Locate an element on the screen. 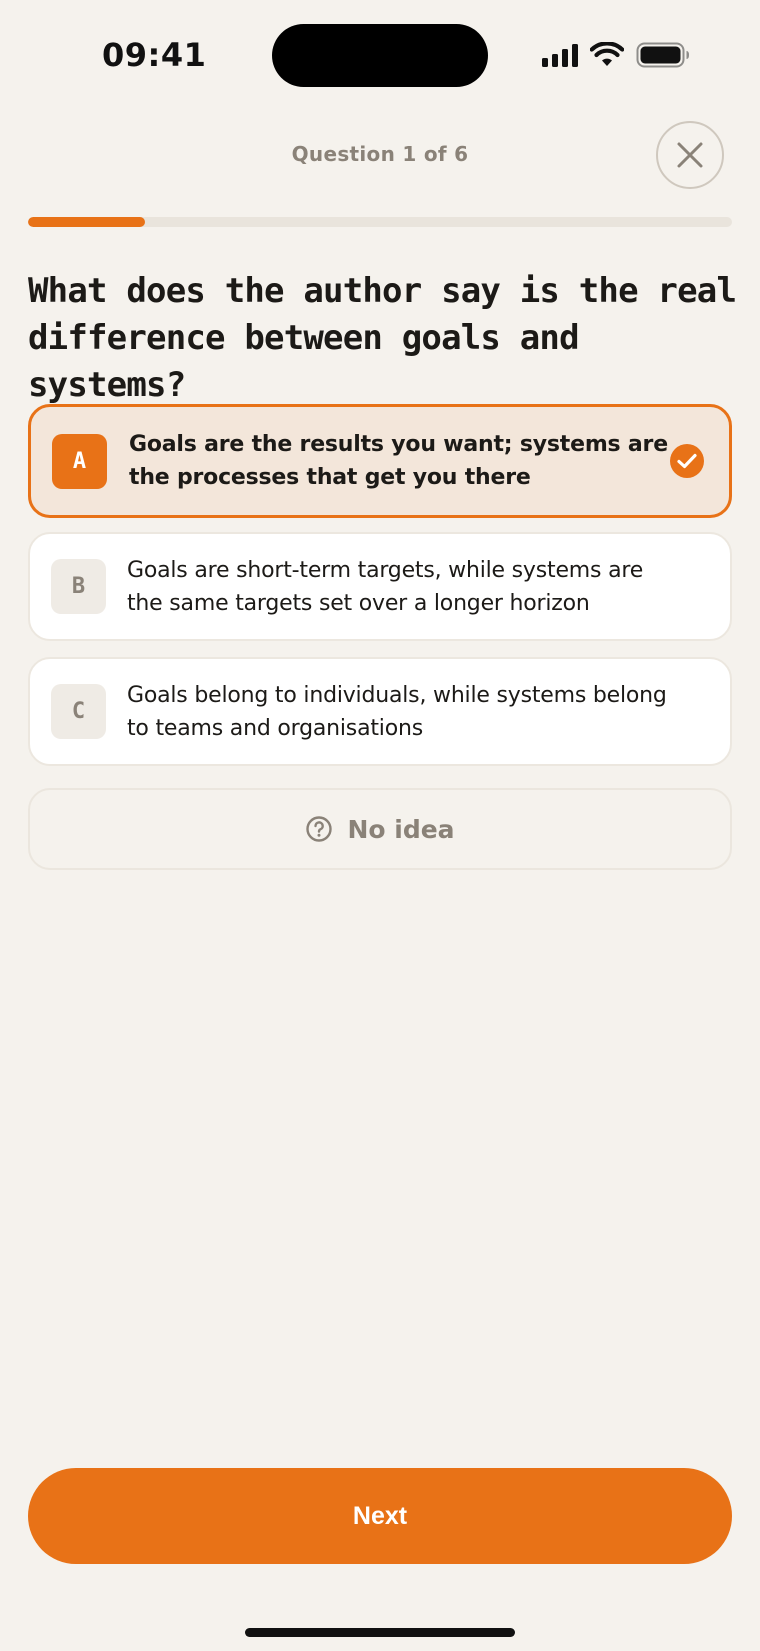  next-label: Next is located at coordinates (380, 1515).